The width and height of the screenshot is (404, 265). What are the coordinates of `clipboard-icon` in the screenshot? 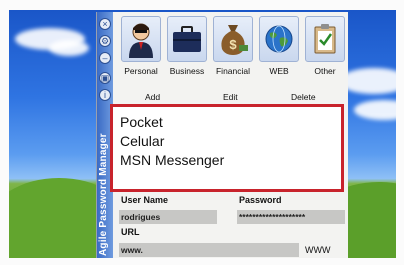 It's located at (325, 39).